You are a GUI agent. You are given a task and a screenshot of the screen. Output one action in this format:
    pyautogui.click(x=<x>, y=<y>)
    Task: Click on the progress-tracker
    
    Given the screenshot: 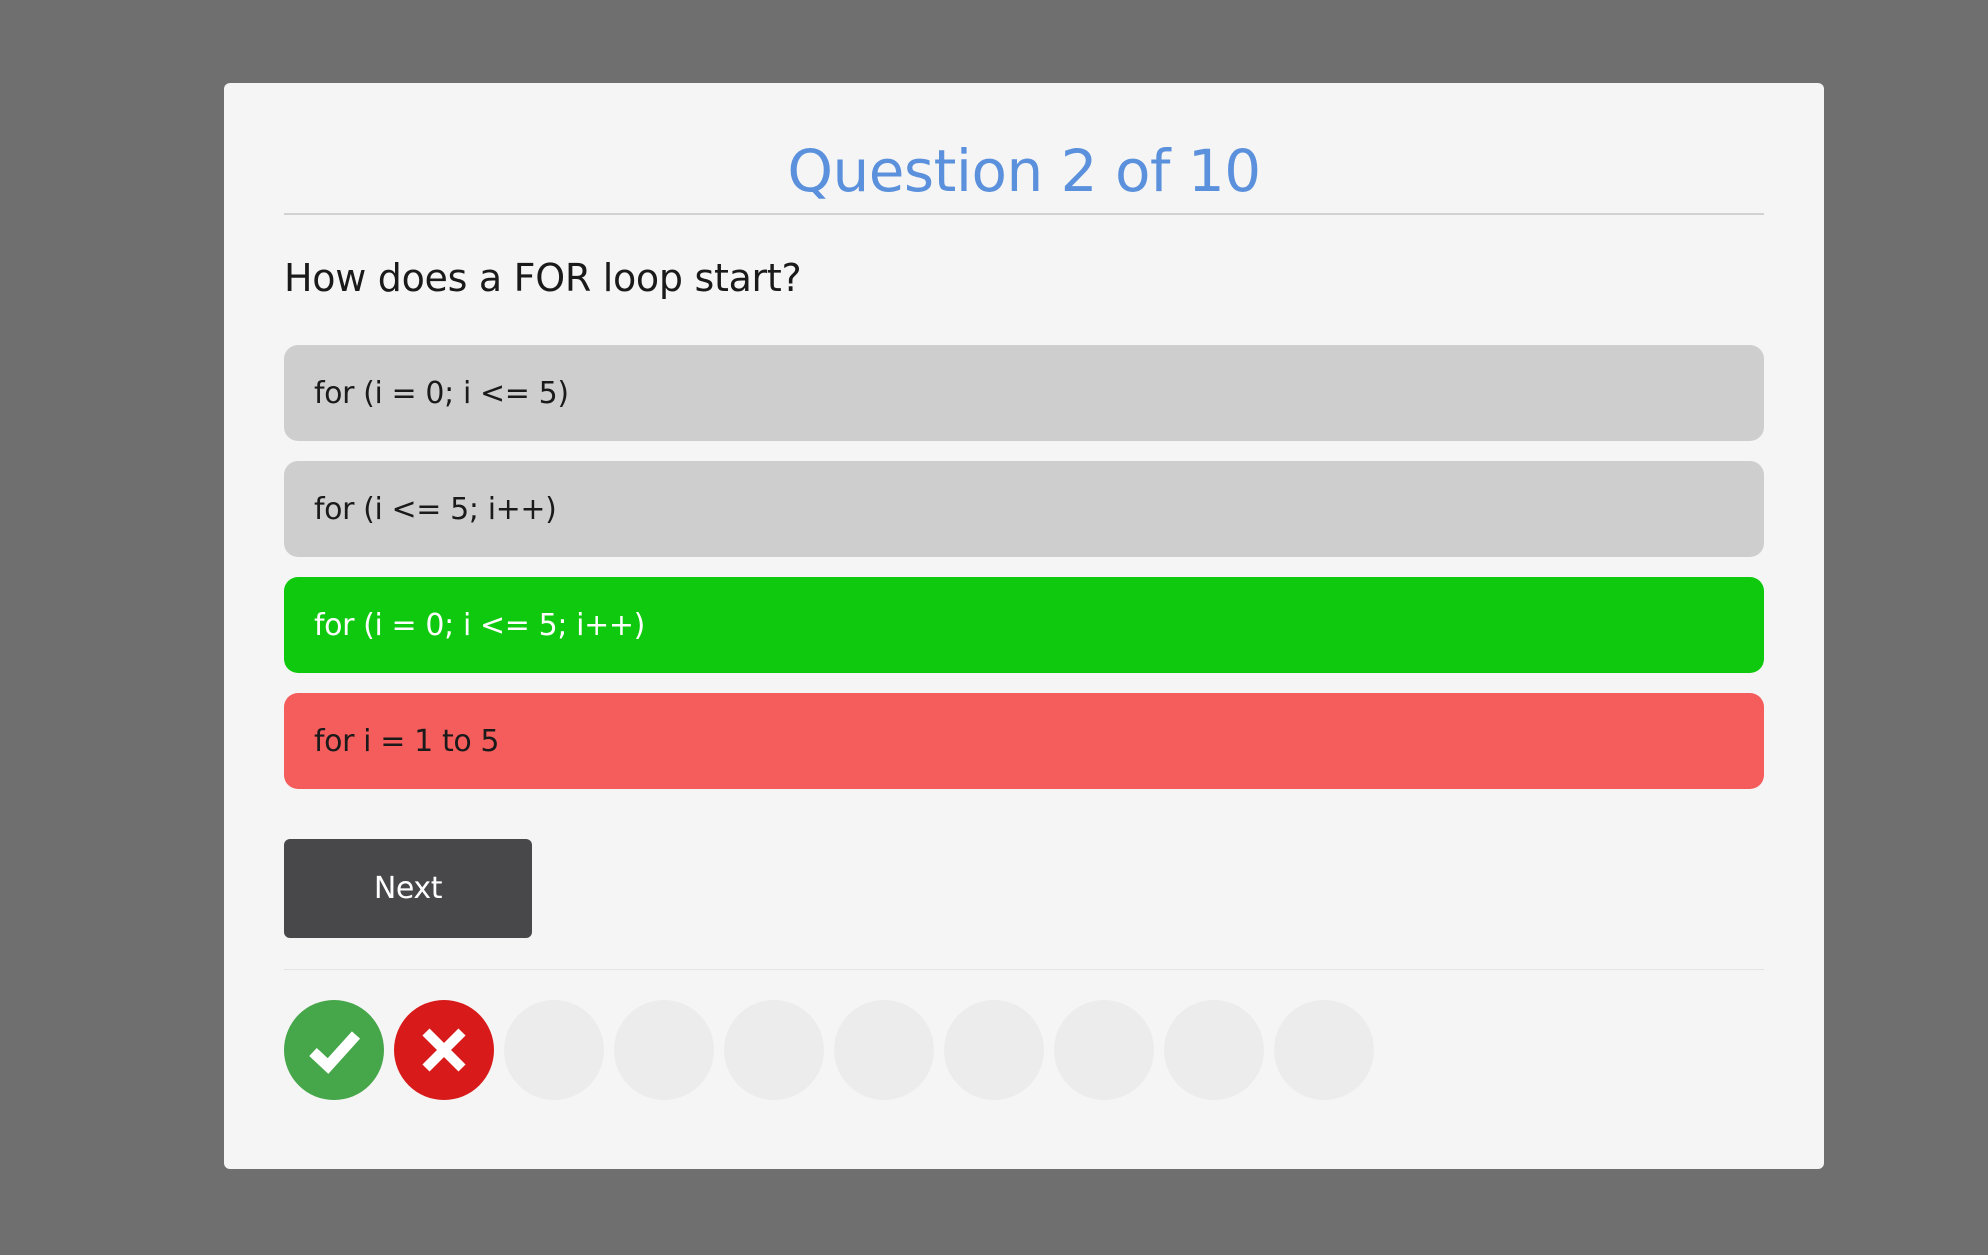 What is the action you would take?
    pyautogui.click(x=834, y=1050)
    